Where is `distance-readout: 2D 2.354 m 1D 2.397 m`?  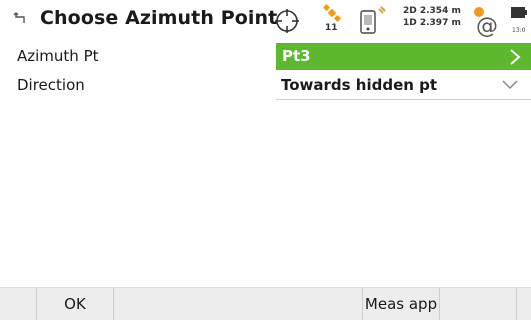 distance-readout: 2D 2.354 m 1D 2.397 m is located at coordinates (432, 17).